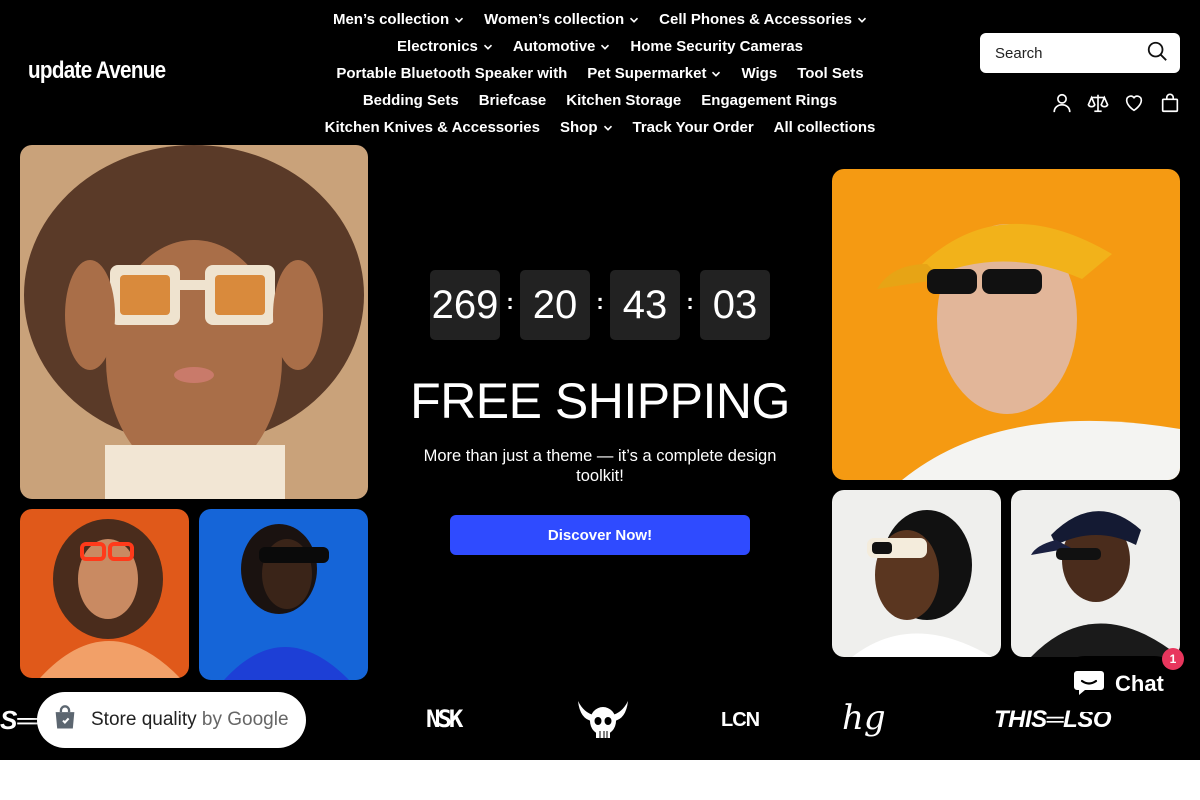 This screenshot has width=1200, height=800. What do you see at coordinates (554, 46) in the screenshot?
I see `nav-item-label: Automotive` at bounding box center [554, 46].